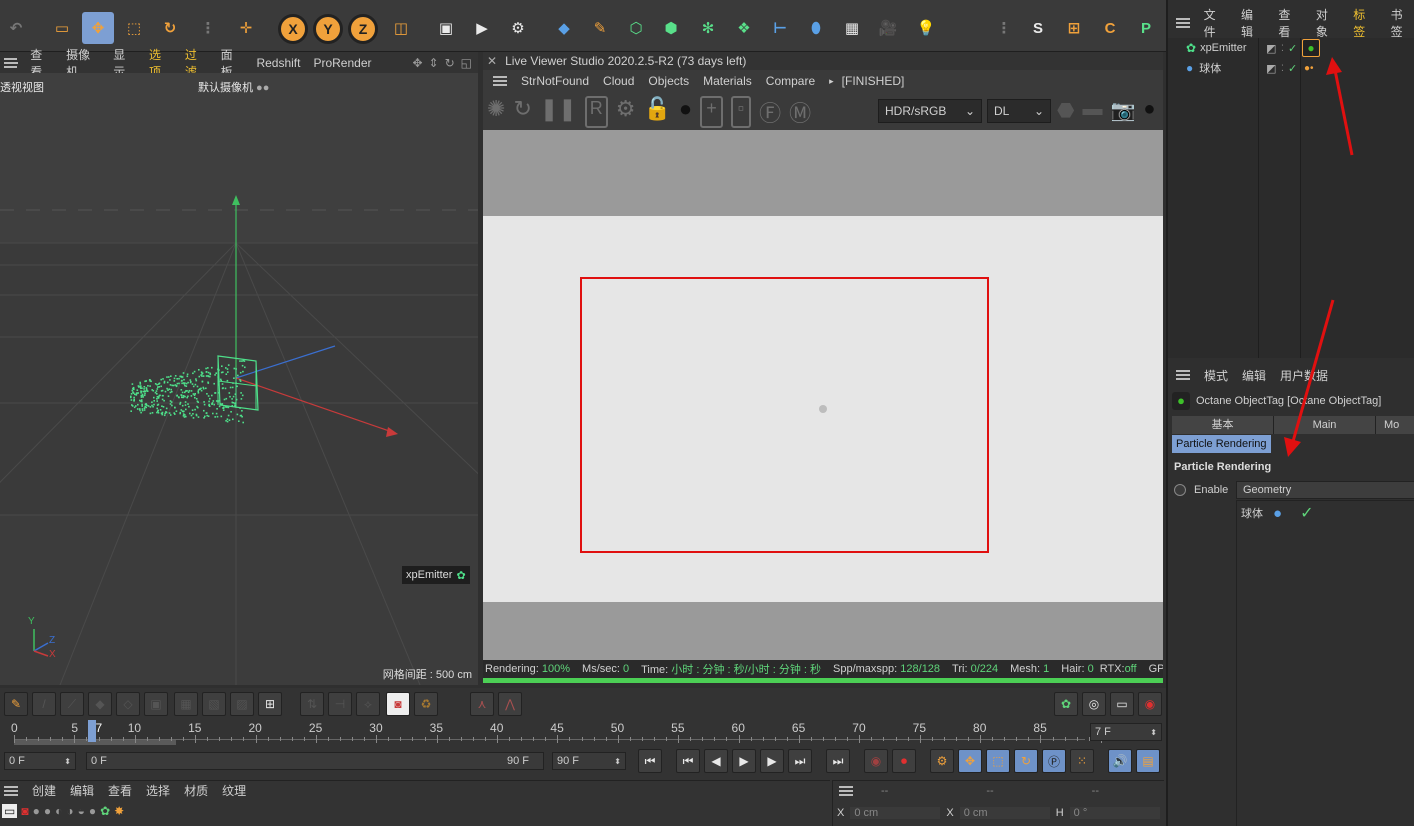 Image resolution: width=1414 pixels, height=826 pixels. I want to click on kernel-select: DL ⌄, so click(1019, 111).